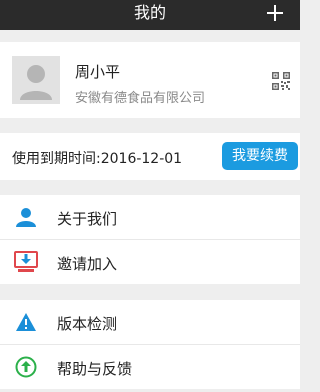 This screenshot has width=320, height=392. I want to click on page-title: 我的, so click(149, 12).